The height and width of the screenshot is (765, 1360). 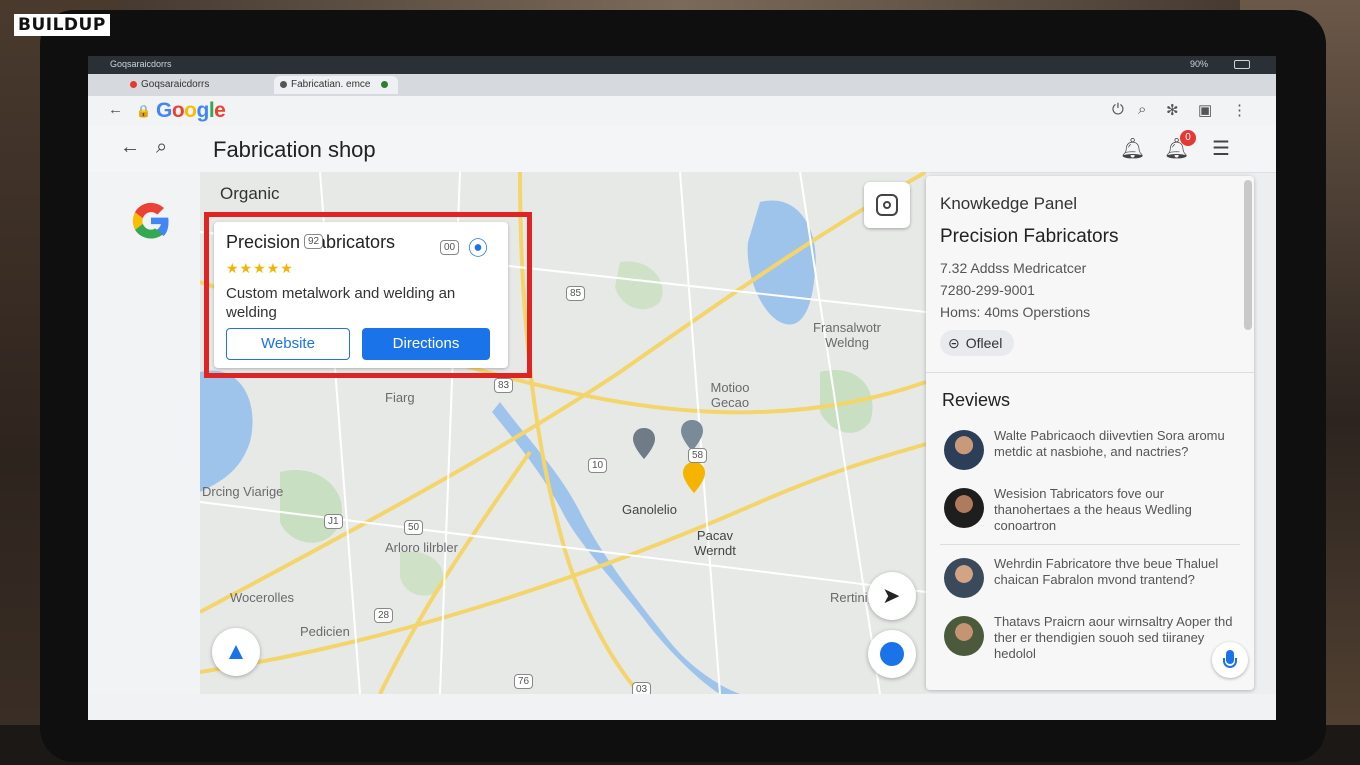 I want to click on map-label: Drcing Viarige, so click(x=243, y=491).